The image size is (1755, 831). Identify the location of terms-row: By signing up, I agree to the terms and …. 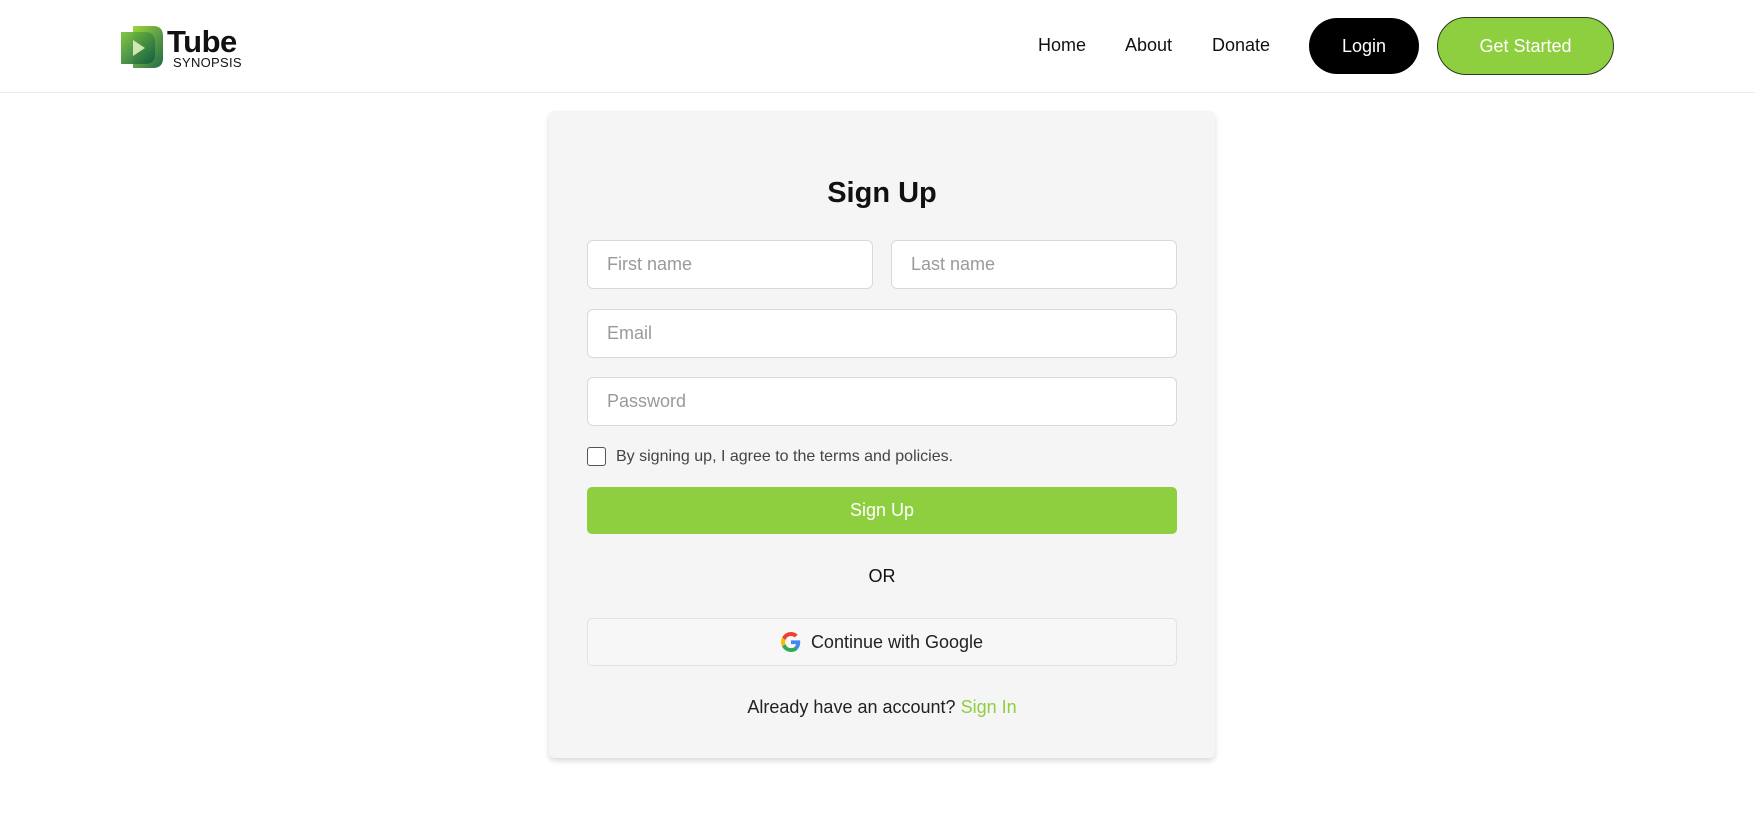
(770, 456).